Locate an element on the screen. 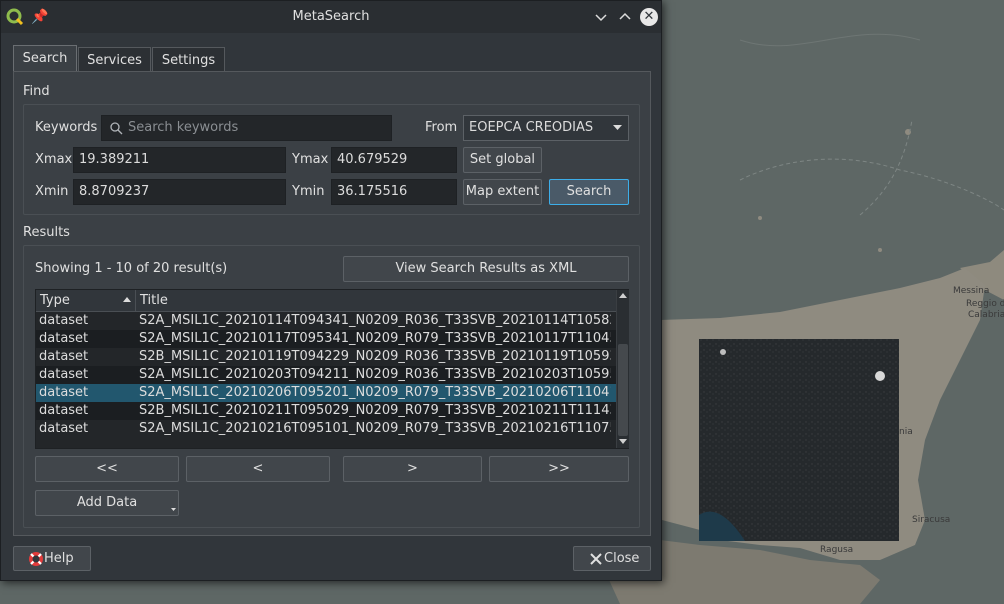  xmin-input: 8.8709237 is located at coordinates (179, 192).